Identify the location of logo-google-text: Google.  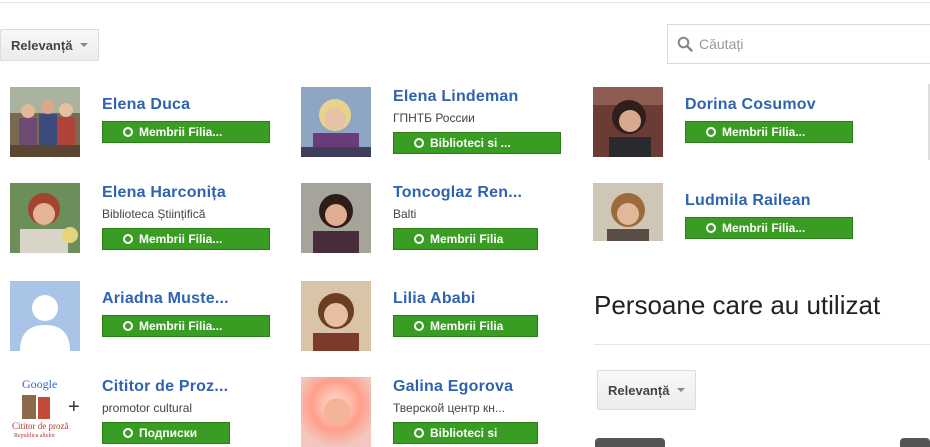
(40, 384).